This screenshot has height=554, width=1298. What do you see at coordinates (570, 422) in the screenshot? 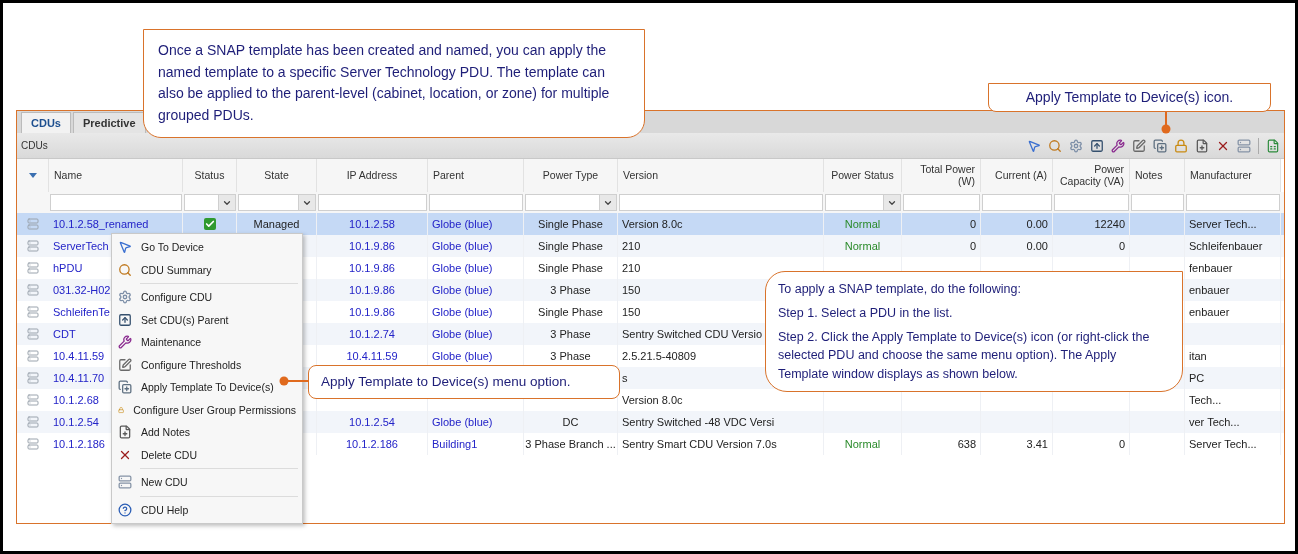
I see `cell-text: DC` at bounding box center [570, 422].